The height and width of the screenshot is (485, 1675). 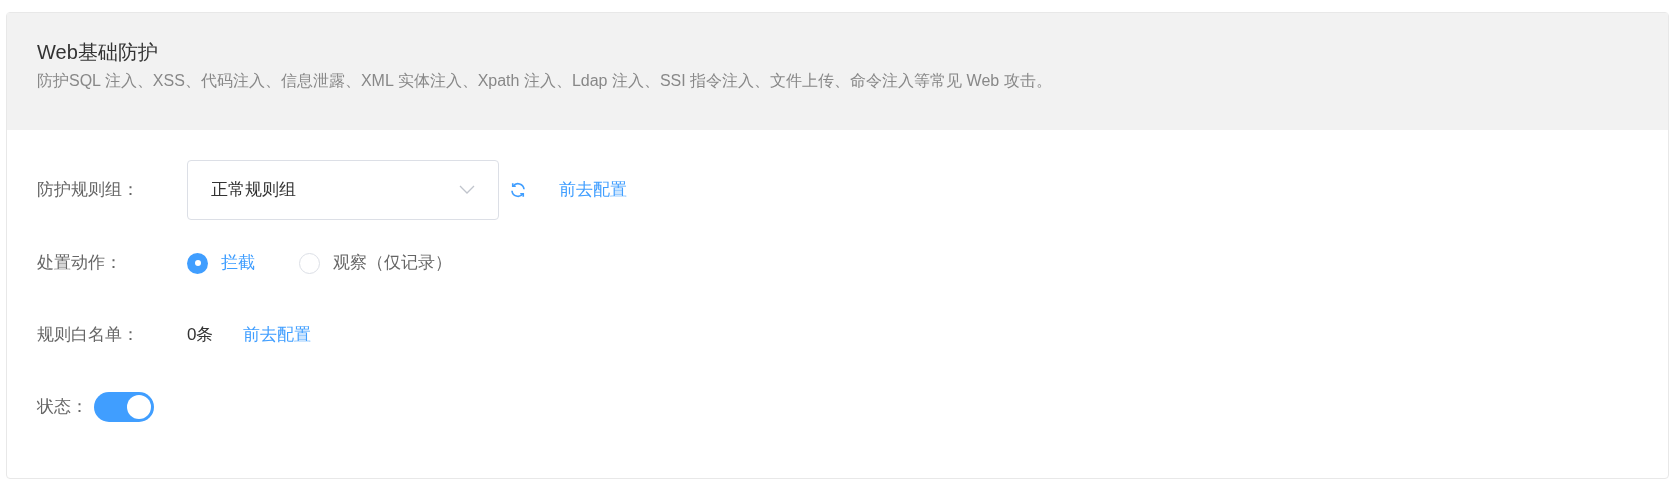 What do you see at coordinates (343, 190) in the screenshot?
I see `rule-group-select: 正常规则组` at bounding box center [343, 190].